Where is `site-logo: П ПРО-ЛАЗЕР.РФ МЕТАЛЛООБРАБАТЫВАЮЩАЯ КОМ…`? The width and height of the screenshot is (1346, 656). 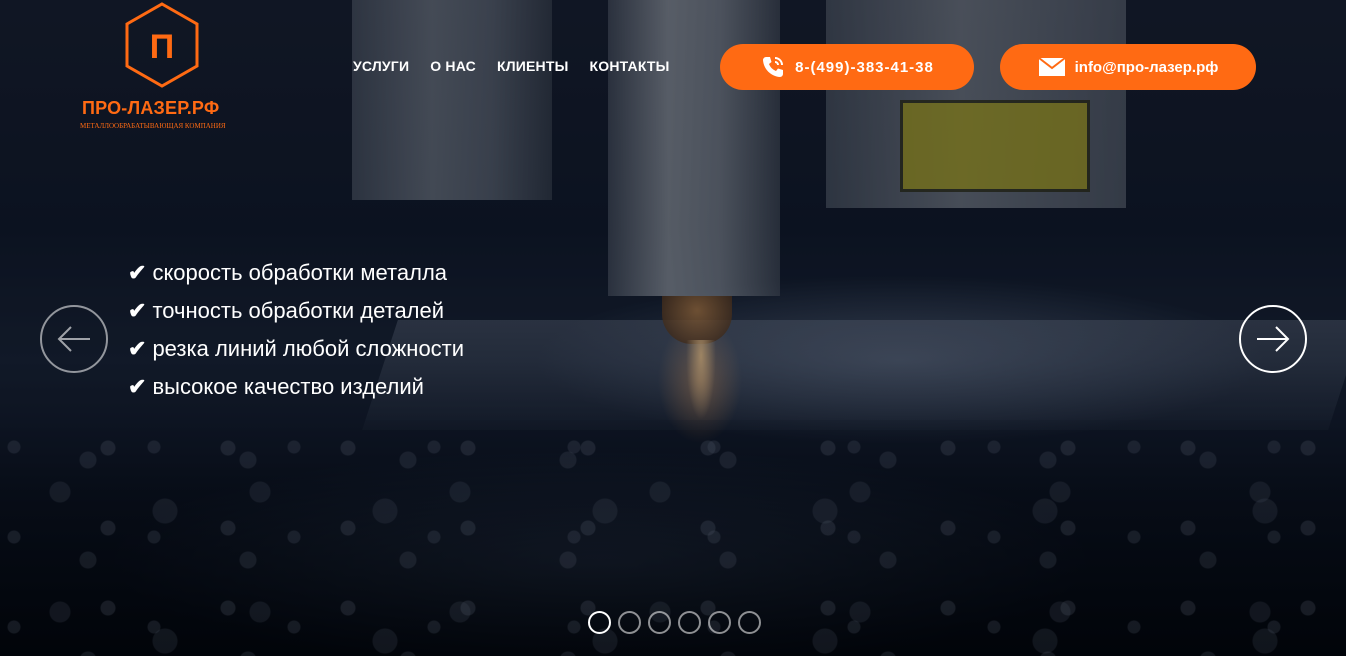
site-logo: П ПРО-ЛАЗЕР.РФ МЕТАЛЛООБРАБАТЫВАЮЩАЯ КОМ… is located at coordinates (165, 69).